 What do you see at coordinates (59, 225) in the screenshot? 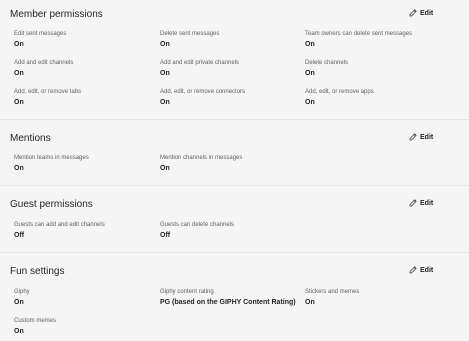
I see `setting-label: Guests can add and edit channels` at bounding box center [59, 225].